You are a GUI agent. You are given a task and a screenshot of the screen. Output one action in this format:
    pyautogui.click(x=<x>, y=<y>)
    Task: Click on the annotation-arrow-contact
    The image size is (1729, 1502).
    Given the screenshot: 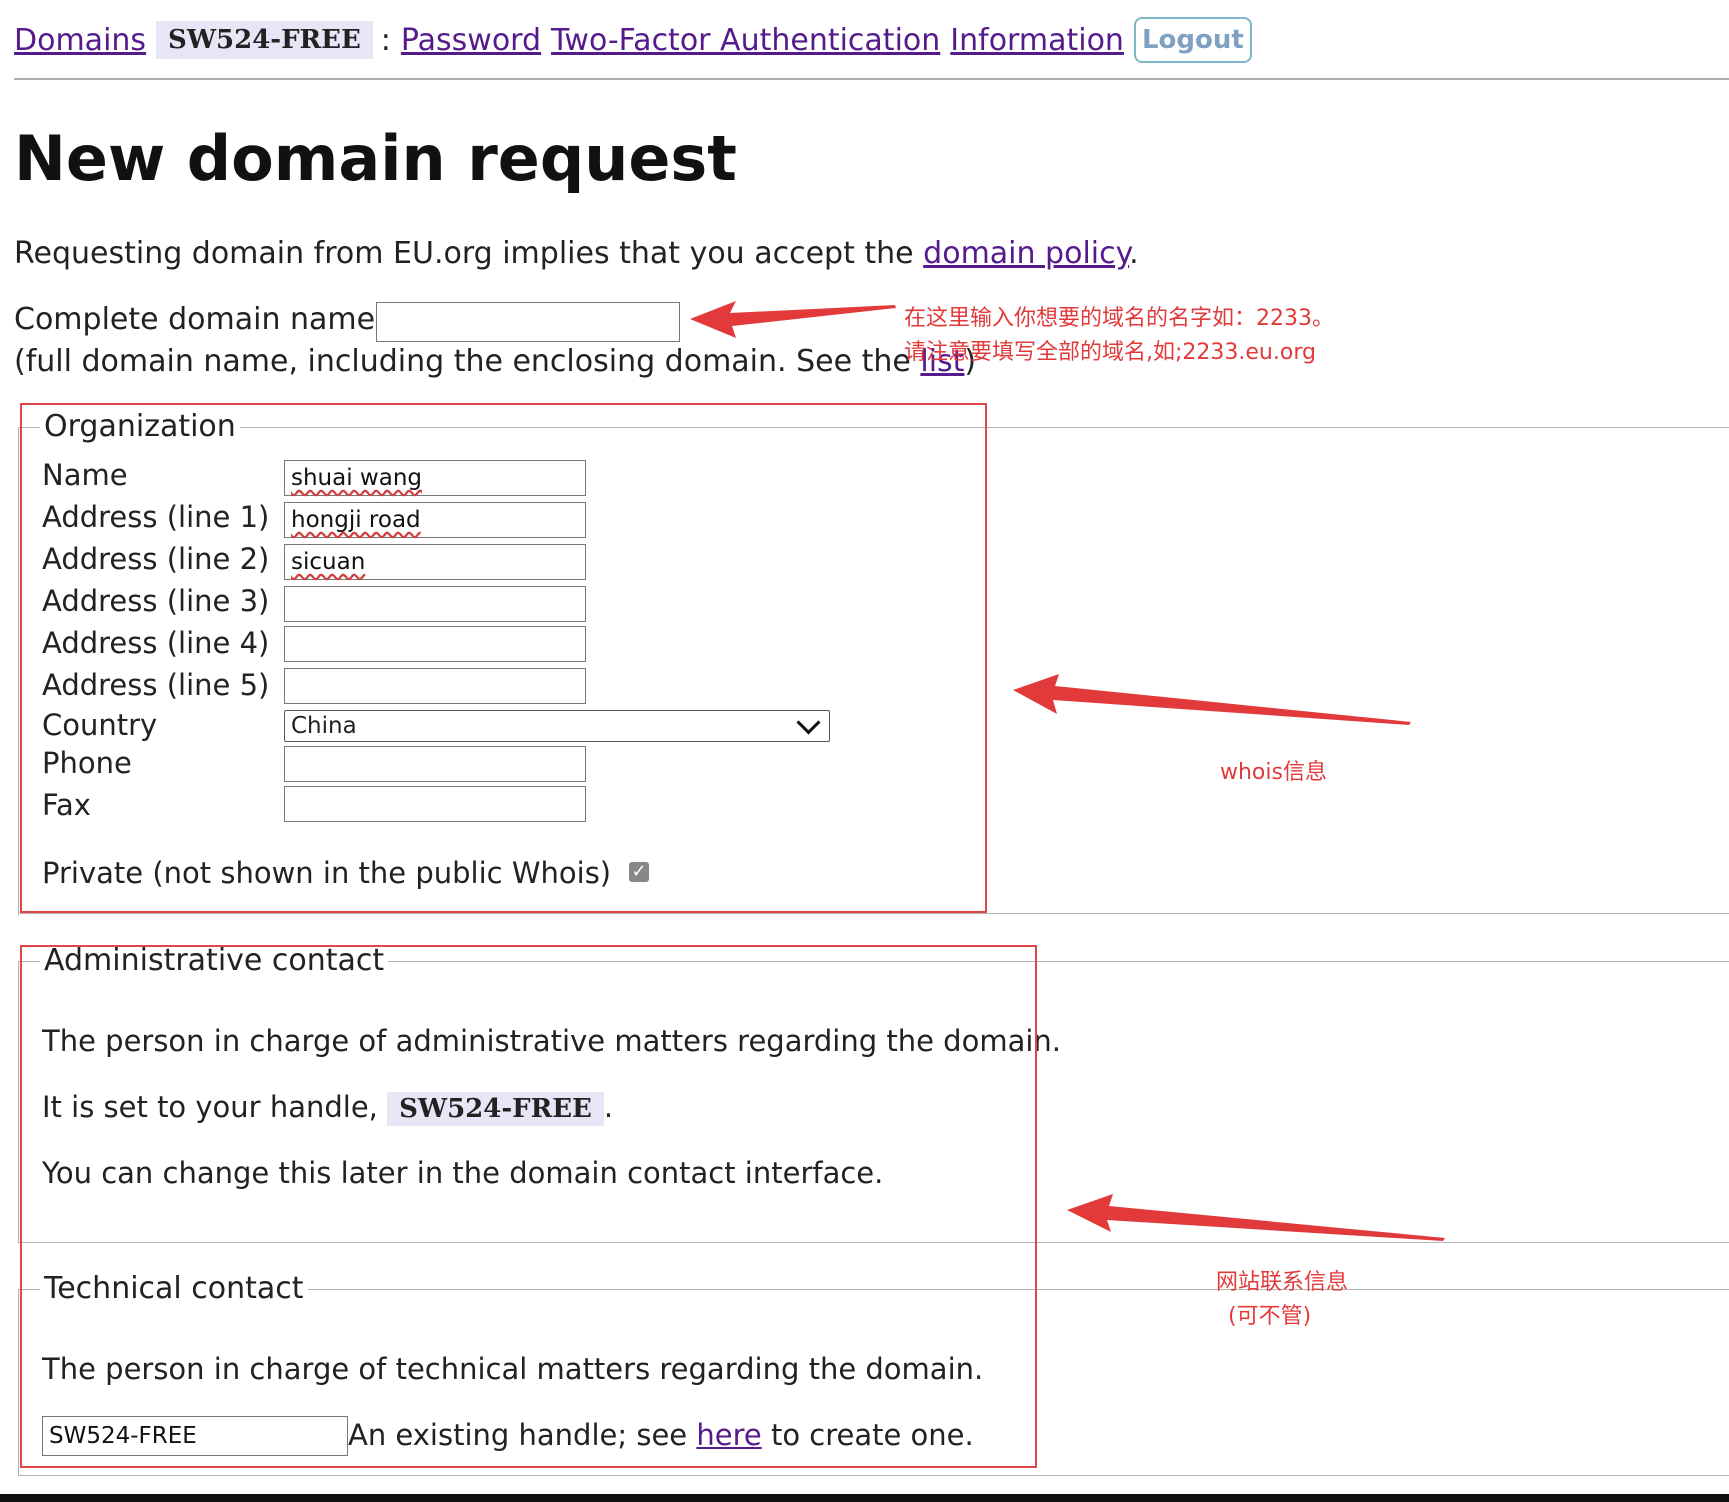 What is the action you would take?
    pyautogui.click(x=1256, y=1217)
    